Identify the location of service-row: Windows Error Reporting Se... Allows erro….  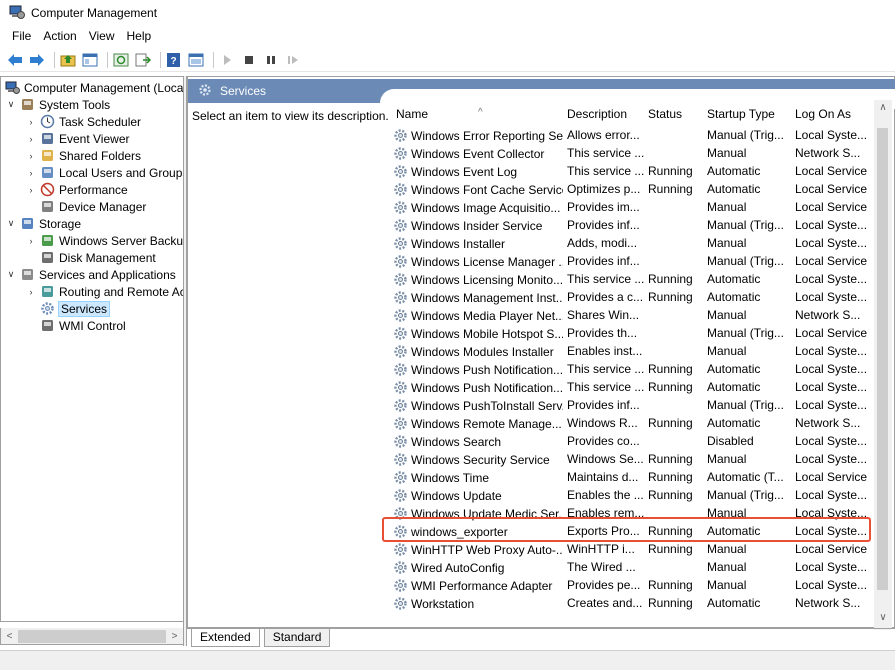
(633, 136).